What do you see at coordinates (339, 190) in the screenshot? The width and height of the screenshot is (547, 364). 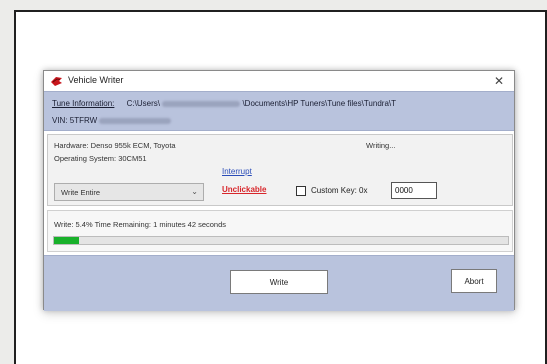 I see `custom-key-label: Custom Key: 0x` at bounding box center [339, 190].